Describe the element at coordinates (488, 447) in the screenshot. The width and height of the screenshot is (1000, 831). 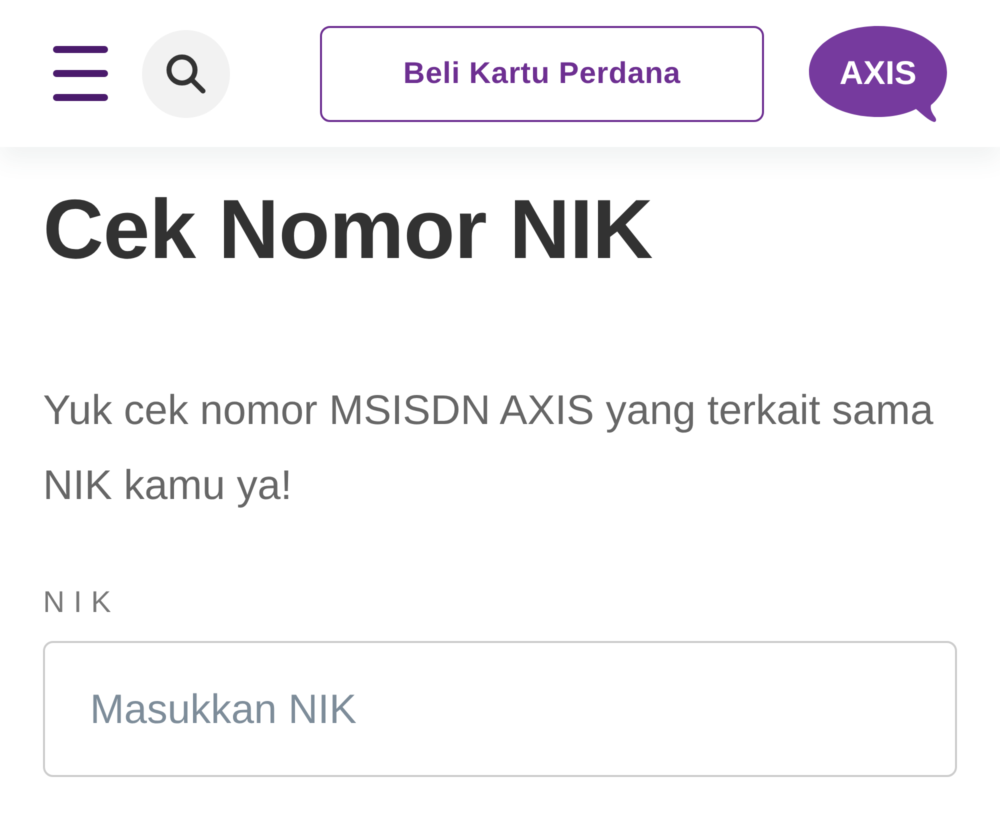
I see `description-text: Yuk cek nomor MSISDN AXIS yang terkait sama NIK kamu ya!` at that location.